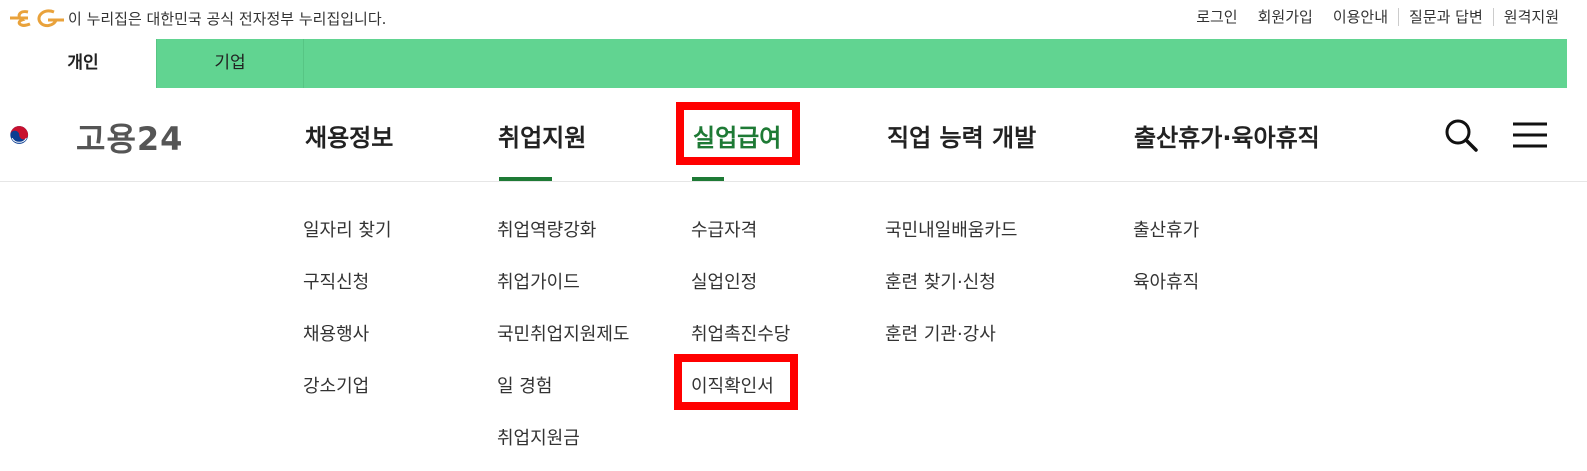  What do you see at coordinates (1530, 135) in the screenshot?
I see `hamburger-menu-icon` at bounding box center [1530, 135].